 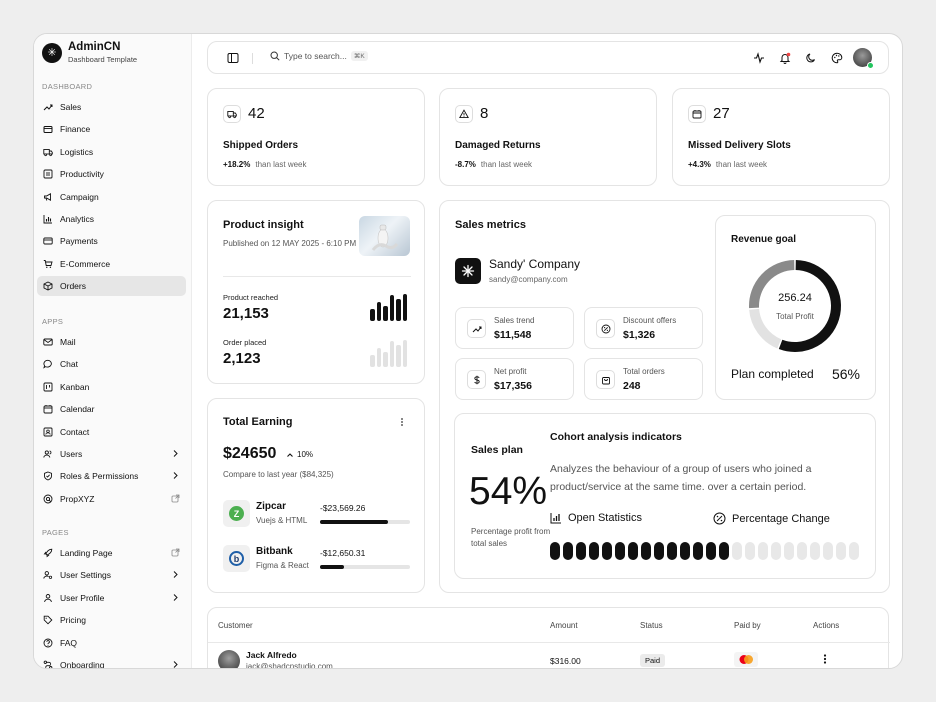 I want to click on palette-icon, so click(x=837, y=58).